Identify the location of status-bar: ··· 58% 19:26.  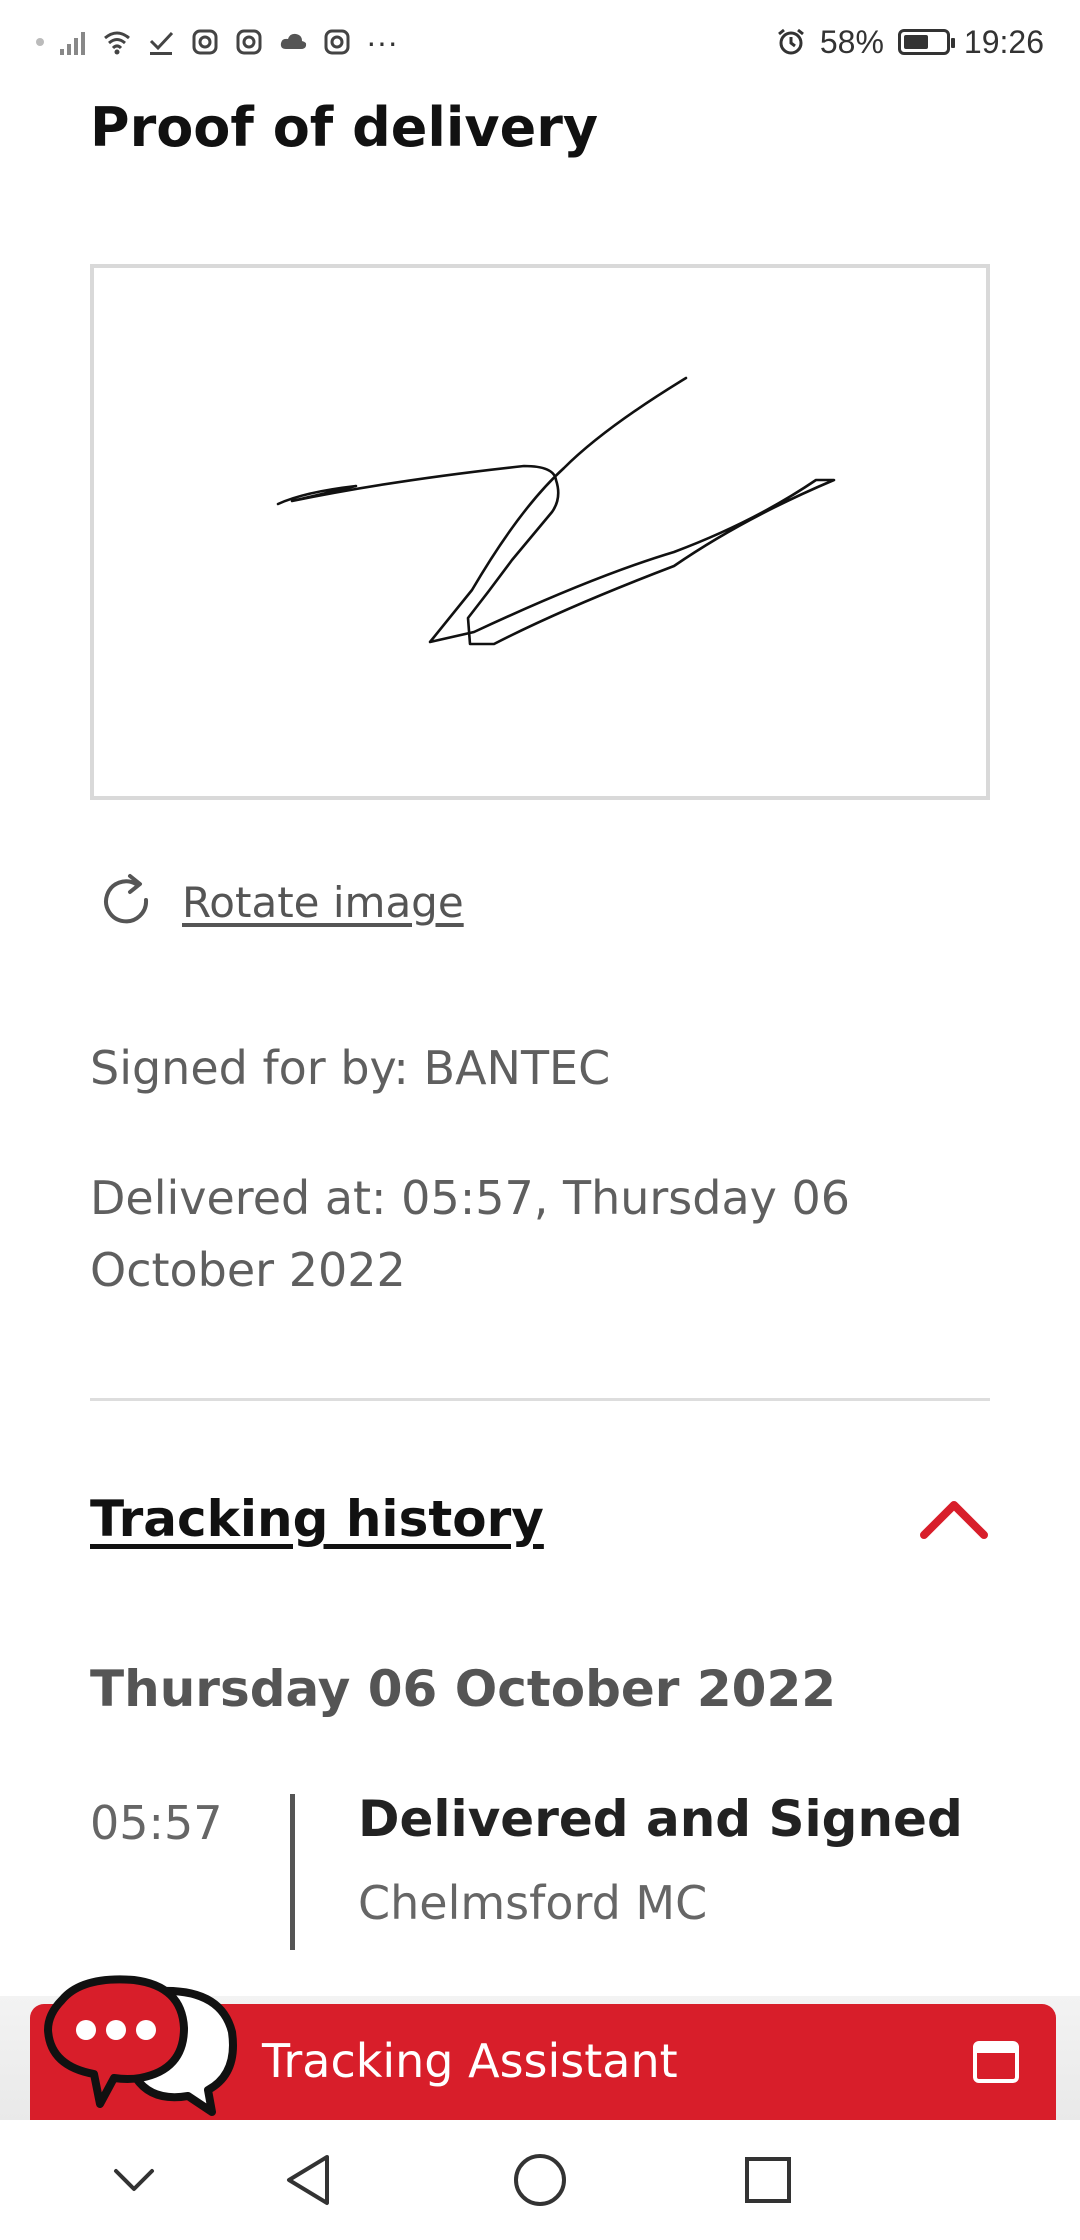
(540, 42).